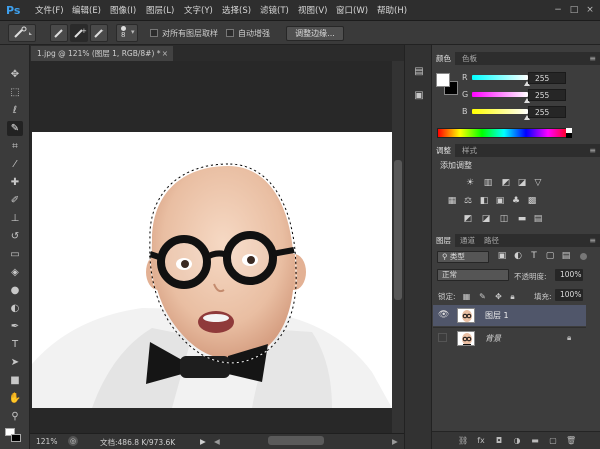  I want to click on dodge-tool-icon: ◐, so click(15, 308).